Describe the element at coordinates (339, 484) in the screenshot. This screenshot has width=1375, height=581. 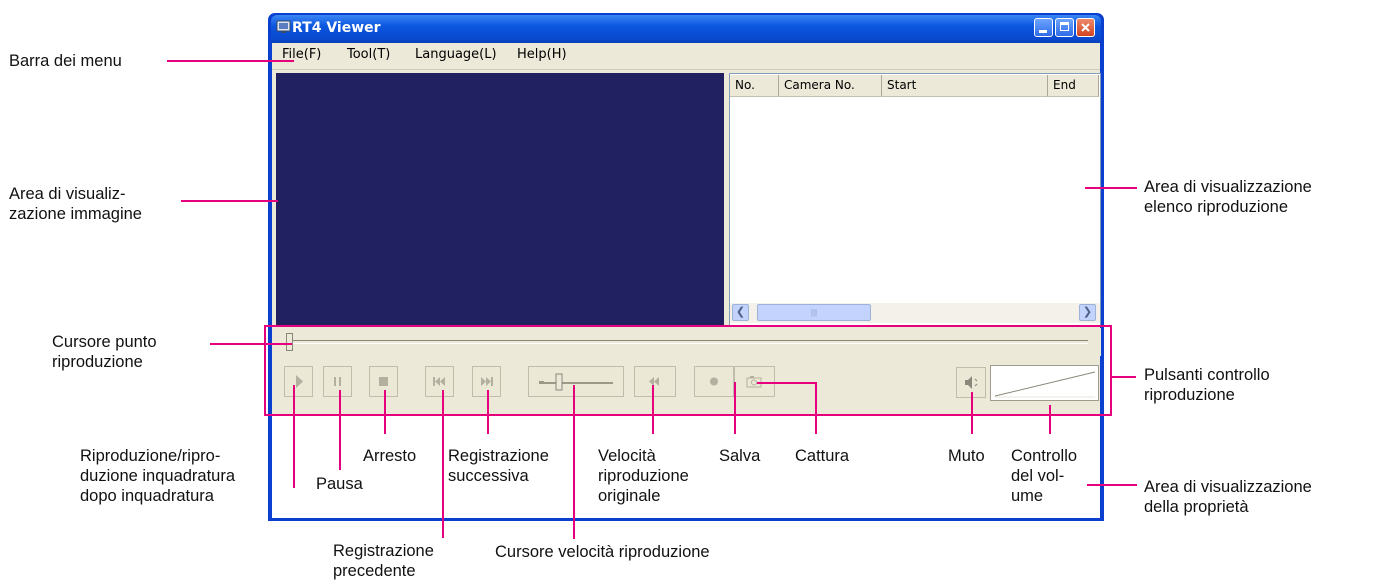
I see `label-pause: Pausa` at that location.